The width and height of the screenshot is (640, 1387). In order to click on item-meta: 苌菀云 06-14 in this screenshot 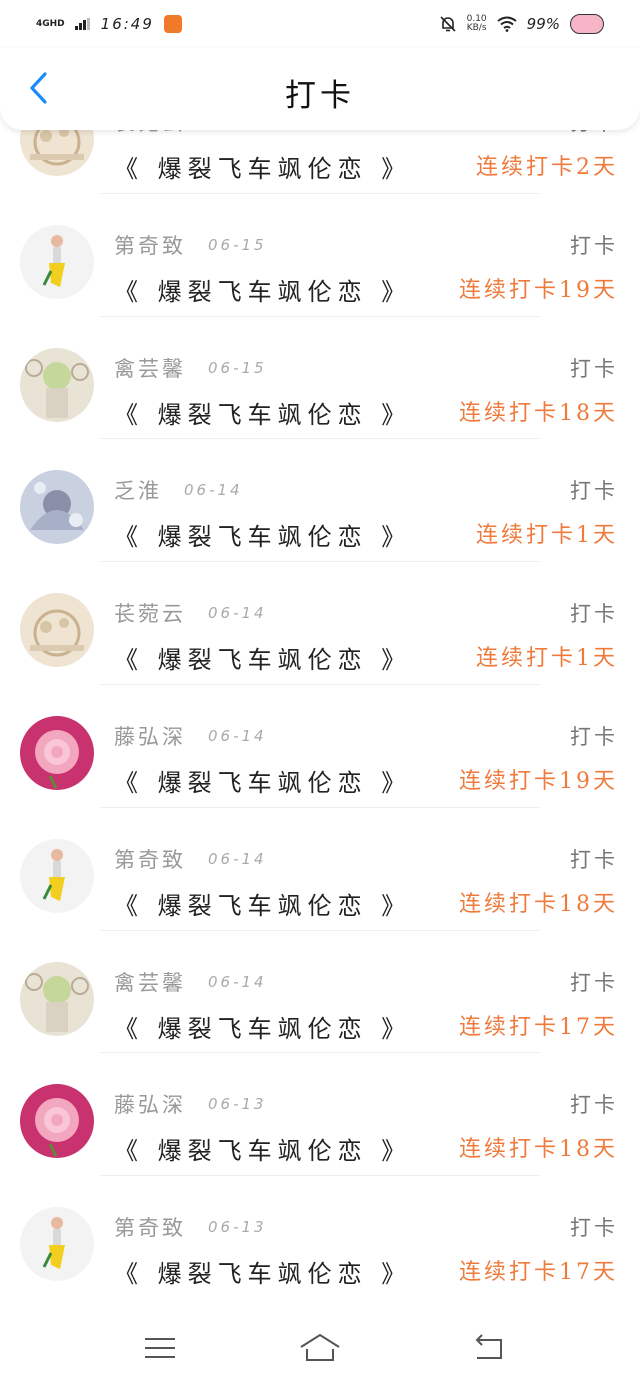, I will do `click(190, 613)`.